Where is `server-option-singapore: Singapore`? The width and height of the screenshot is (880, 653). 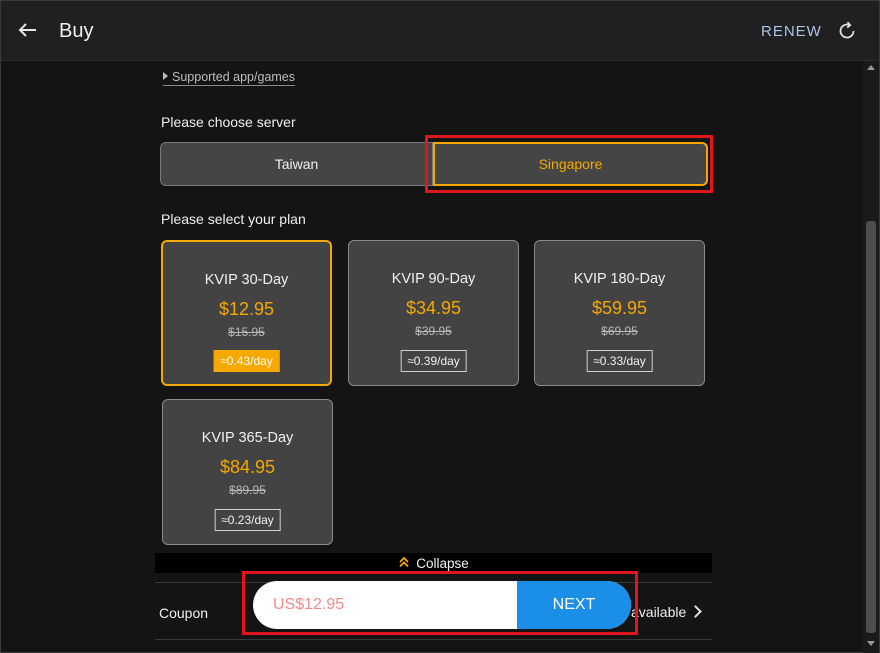 server-option-singapore: Singapore is located at coordinates (570, 164).